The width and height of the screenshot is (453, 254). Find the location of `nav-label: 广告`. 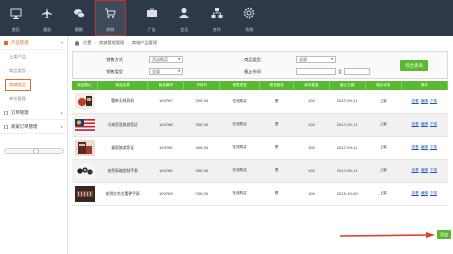

nav-label: 广告 is located at coordinates (151, 29).